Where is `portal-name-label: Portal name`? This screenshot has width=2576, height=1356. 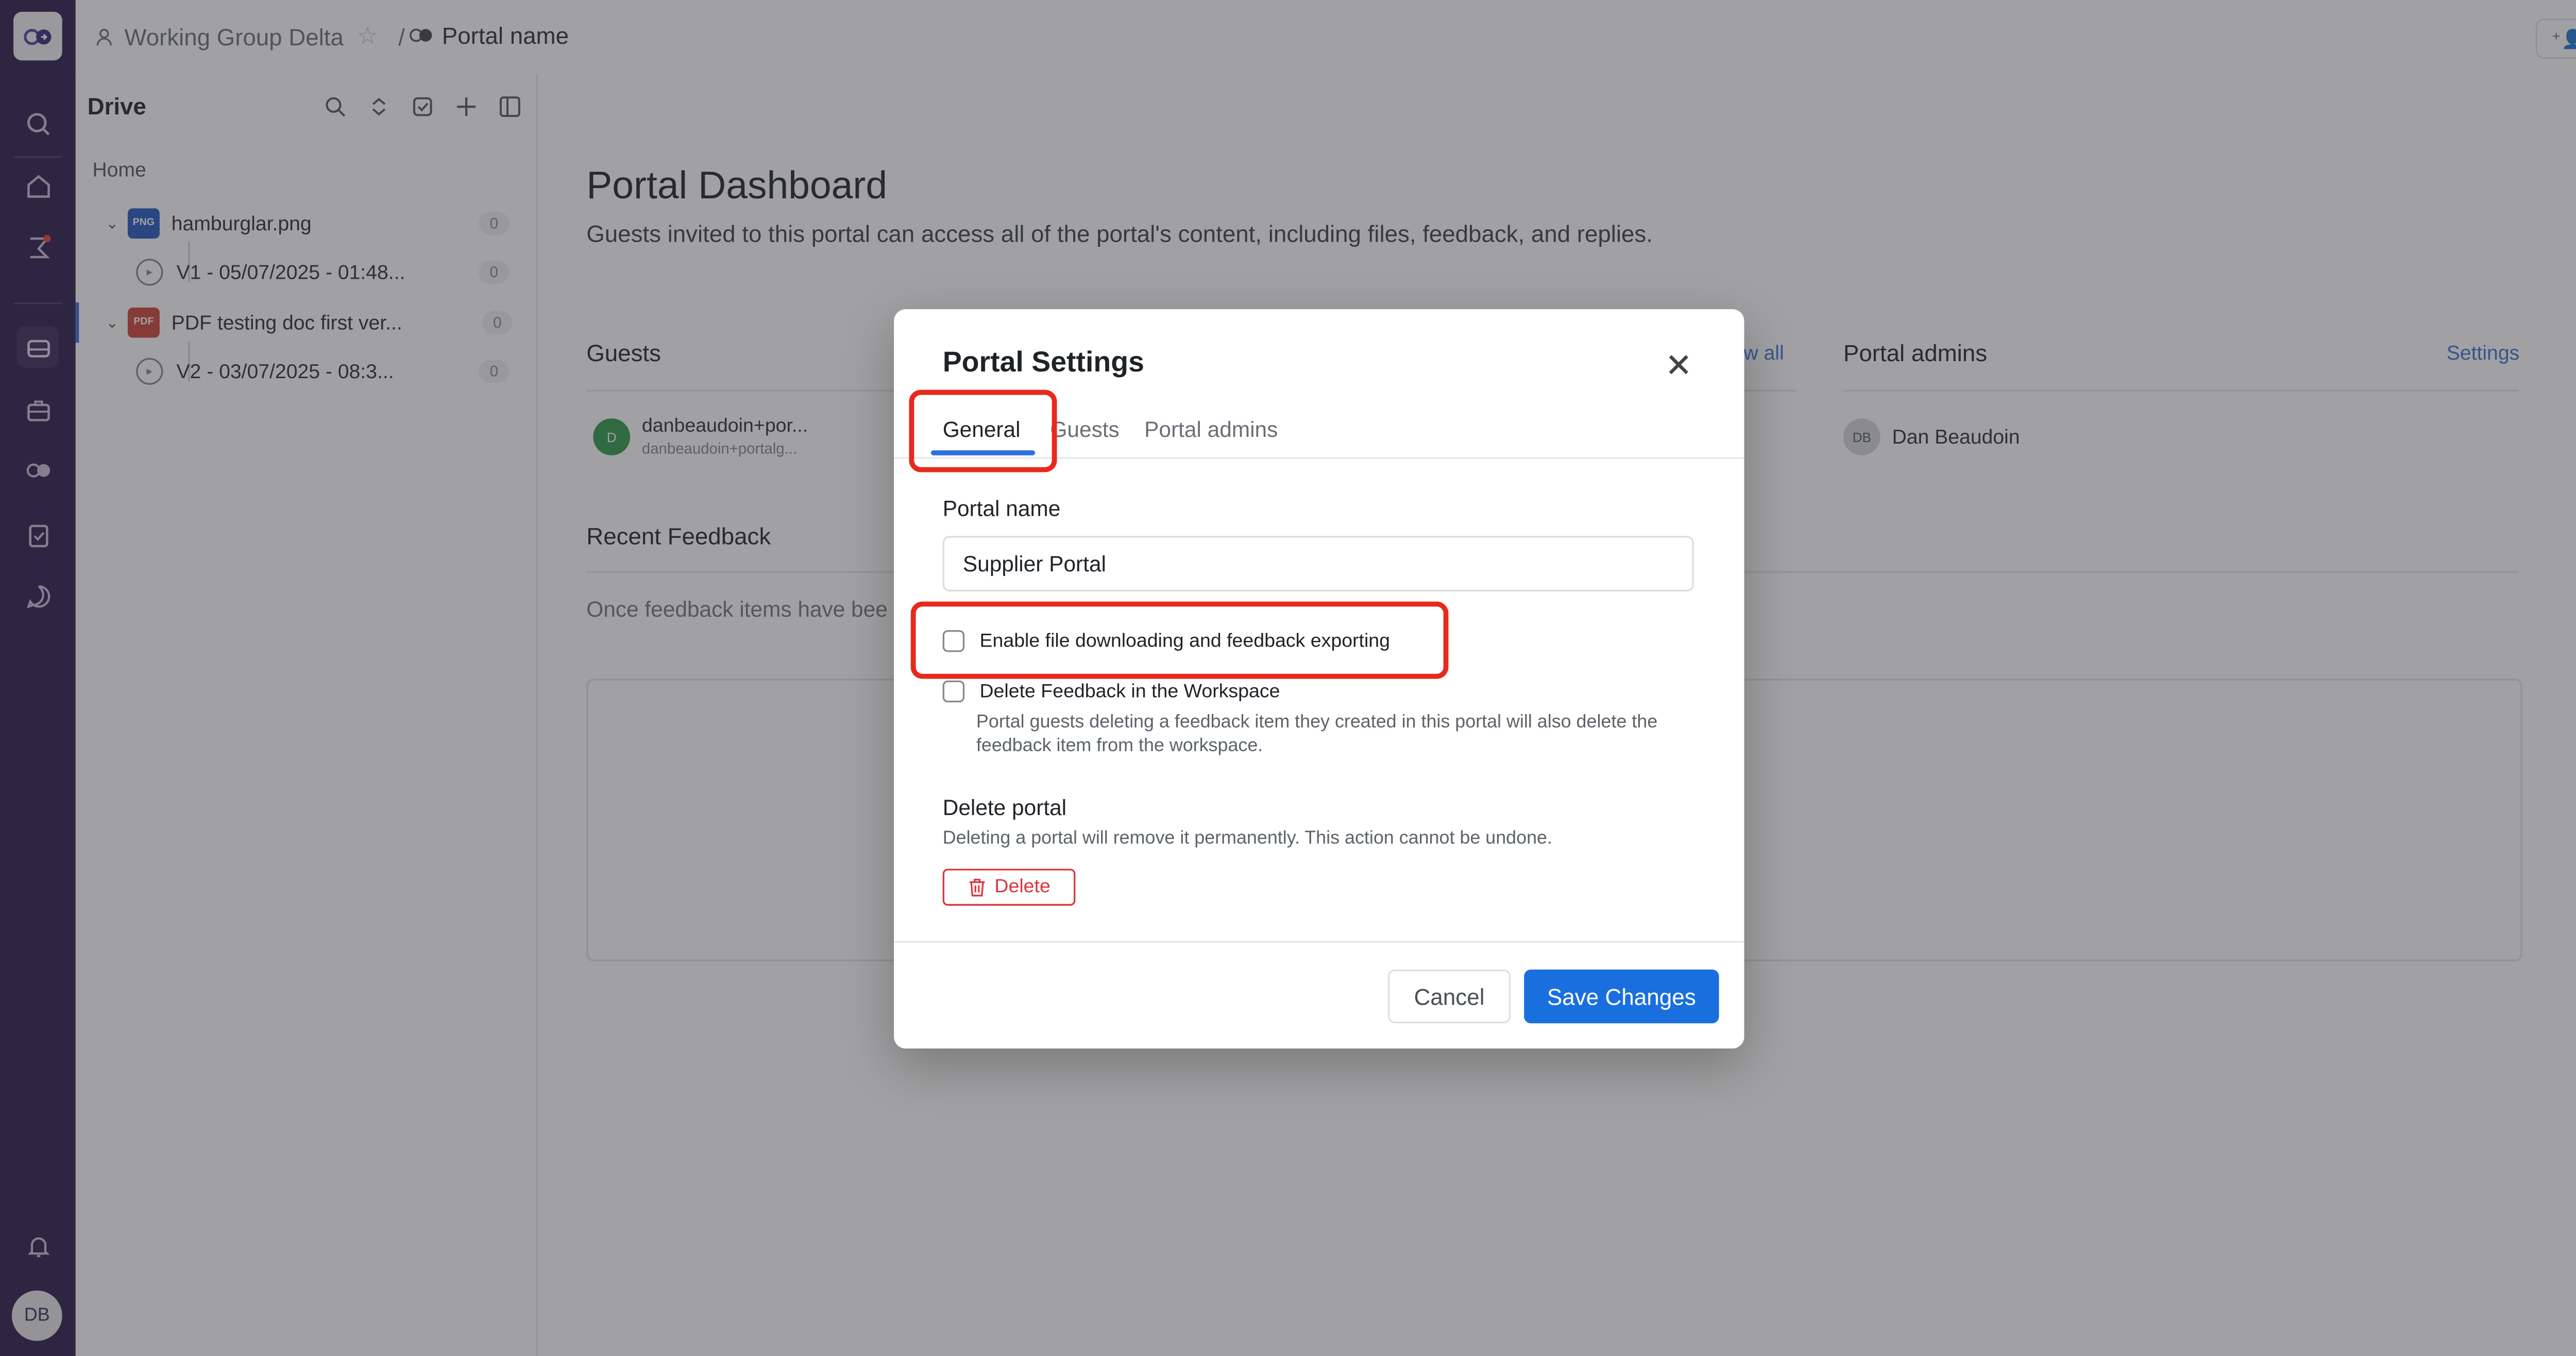 portal-name-label: Portal name is located at coordinates (1001, 508).